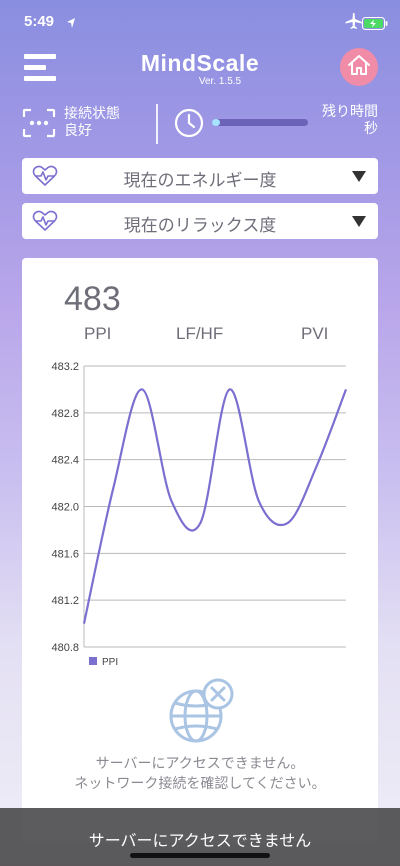 This screenshot has height=866, width=400. What do you see at coordinates (92, 299) in the screenshot?
I see `metric-value: 483` at bounding box center [92, 299].